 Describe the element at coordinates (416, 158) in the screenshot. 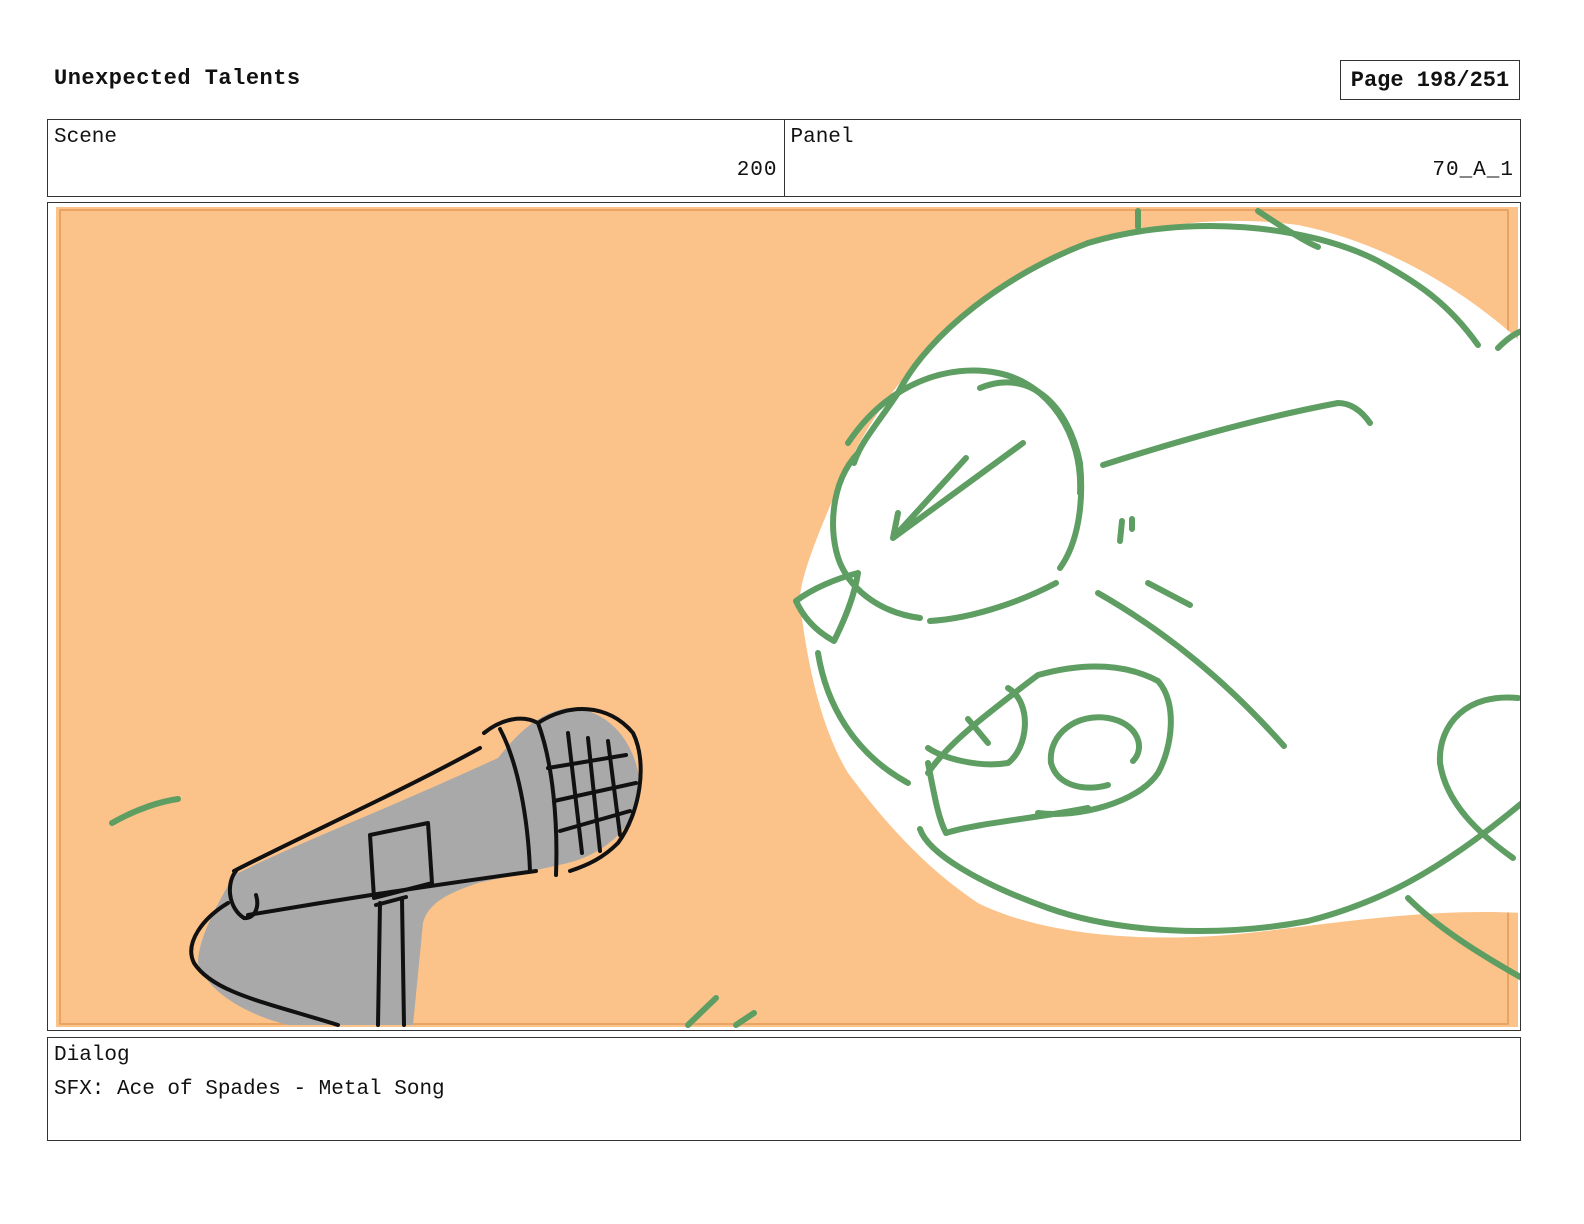

I see `scene-cell: Scene 200` at that location.